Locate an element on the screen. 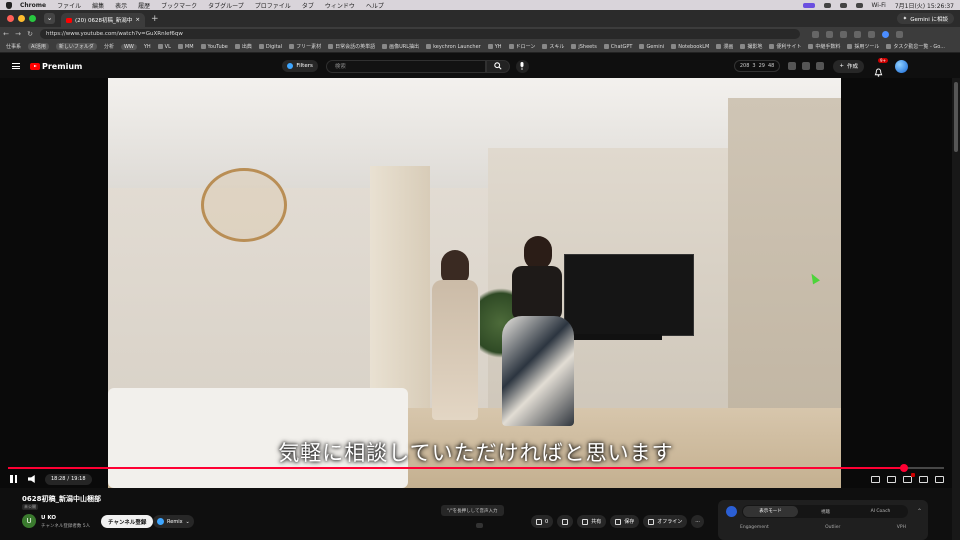 Image resolution: width=960 pixels, height=540 pixels. settings-icon is located at coordinates (909, 477).